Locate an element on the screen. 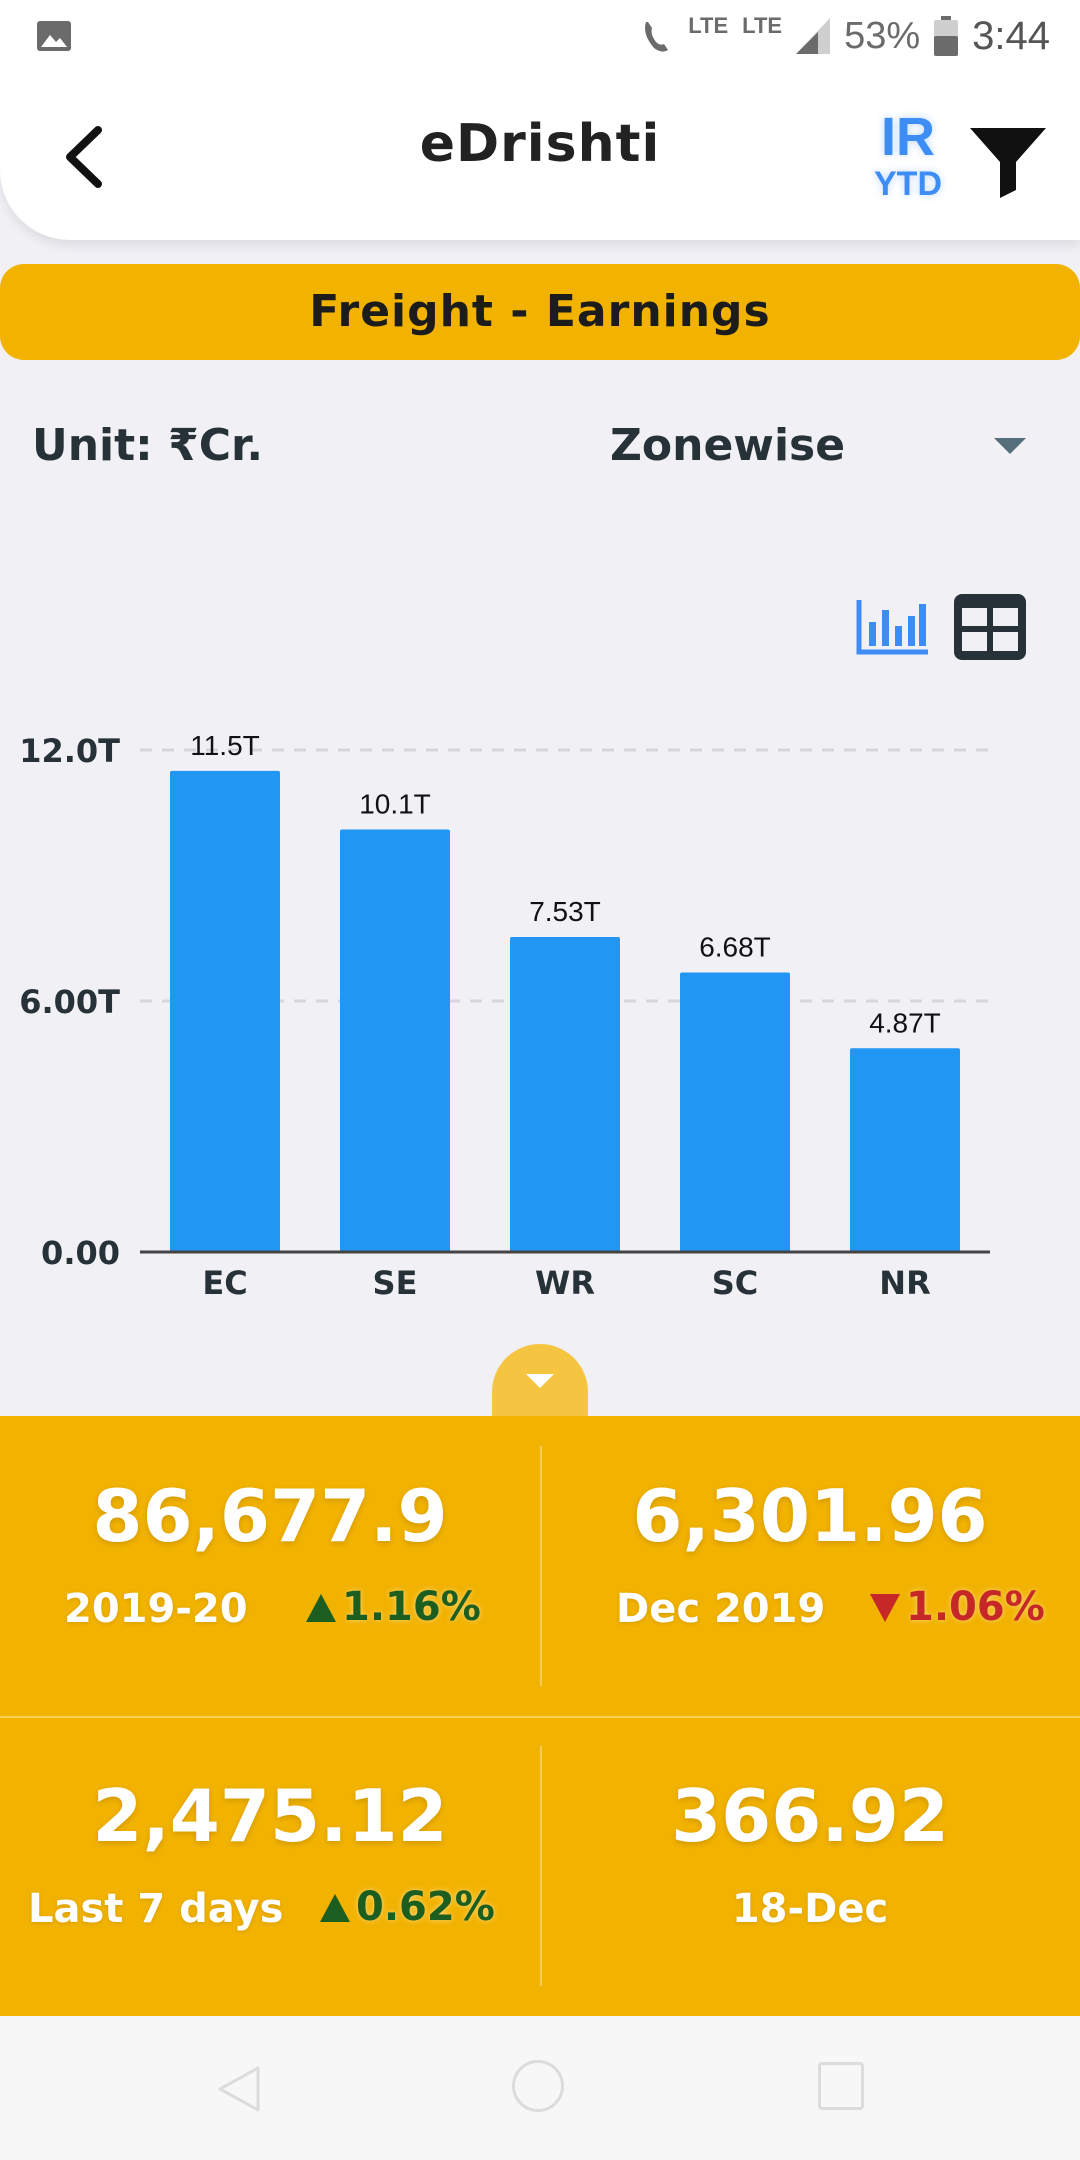 This screenshot has height=2160, width=1080. period-label: YTD is located at coordinates (908, 184).